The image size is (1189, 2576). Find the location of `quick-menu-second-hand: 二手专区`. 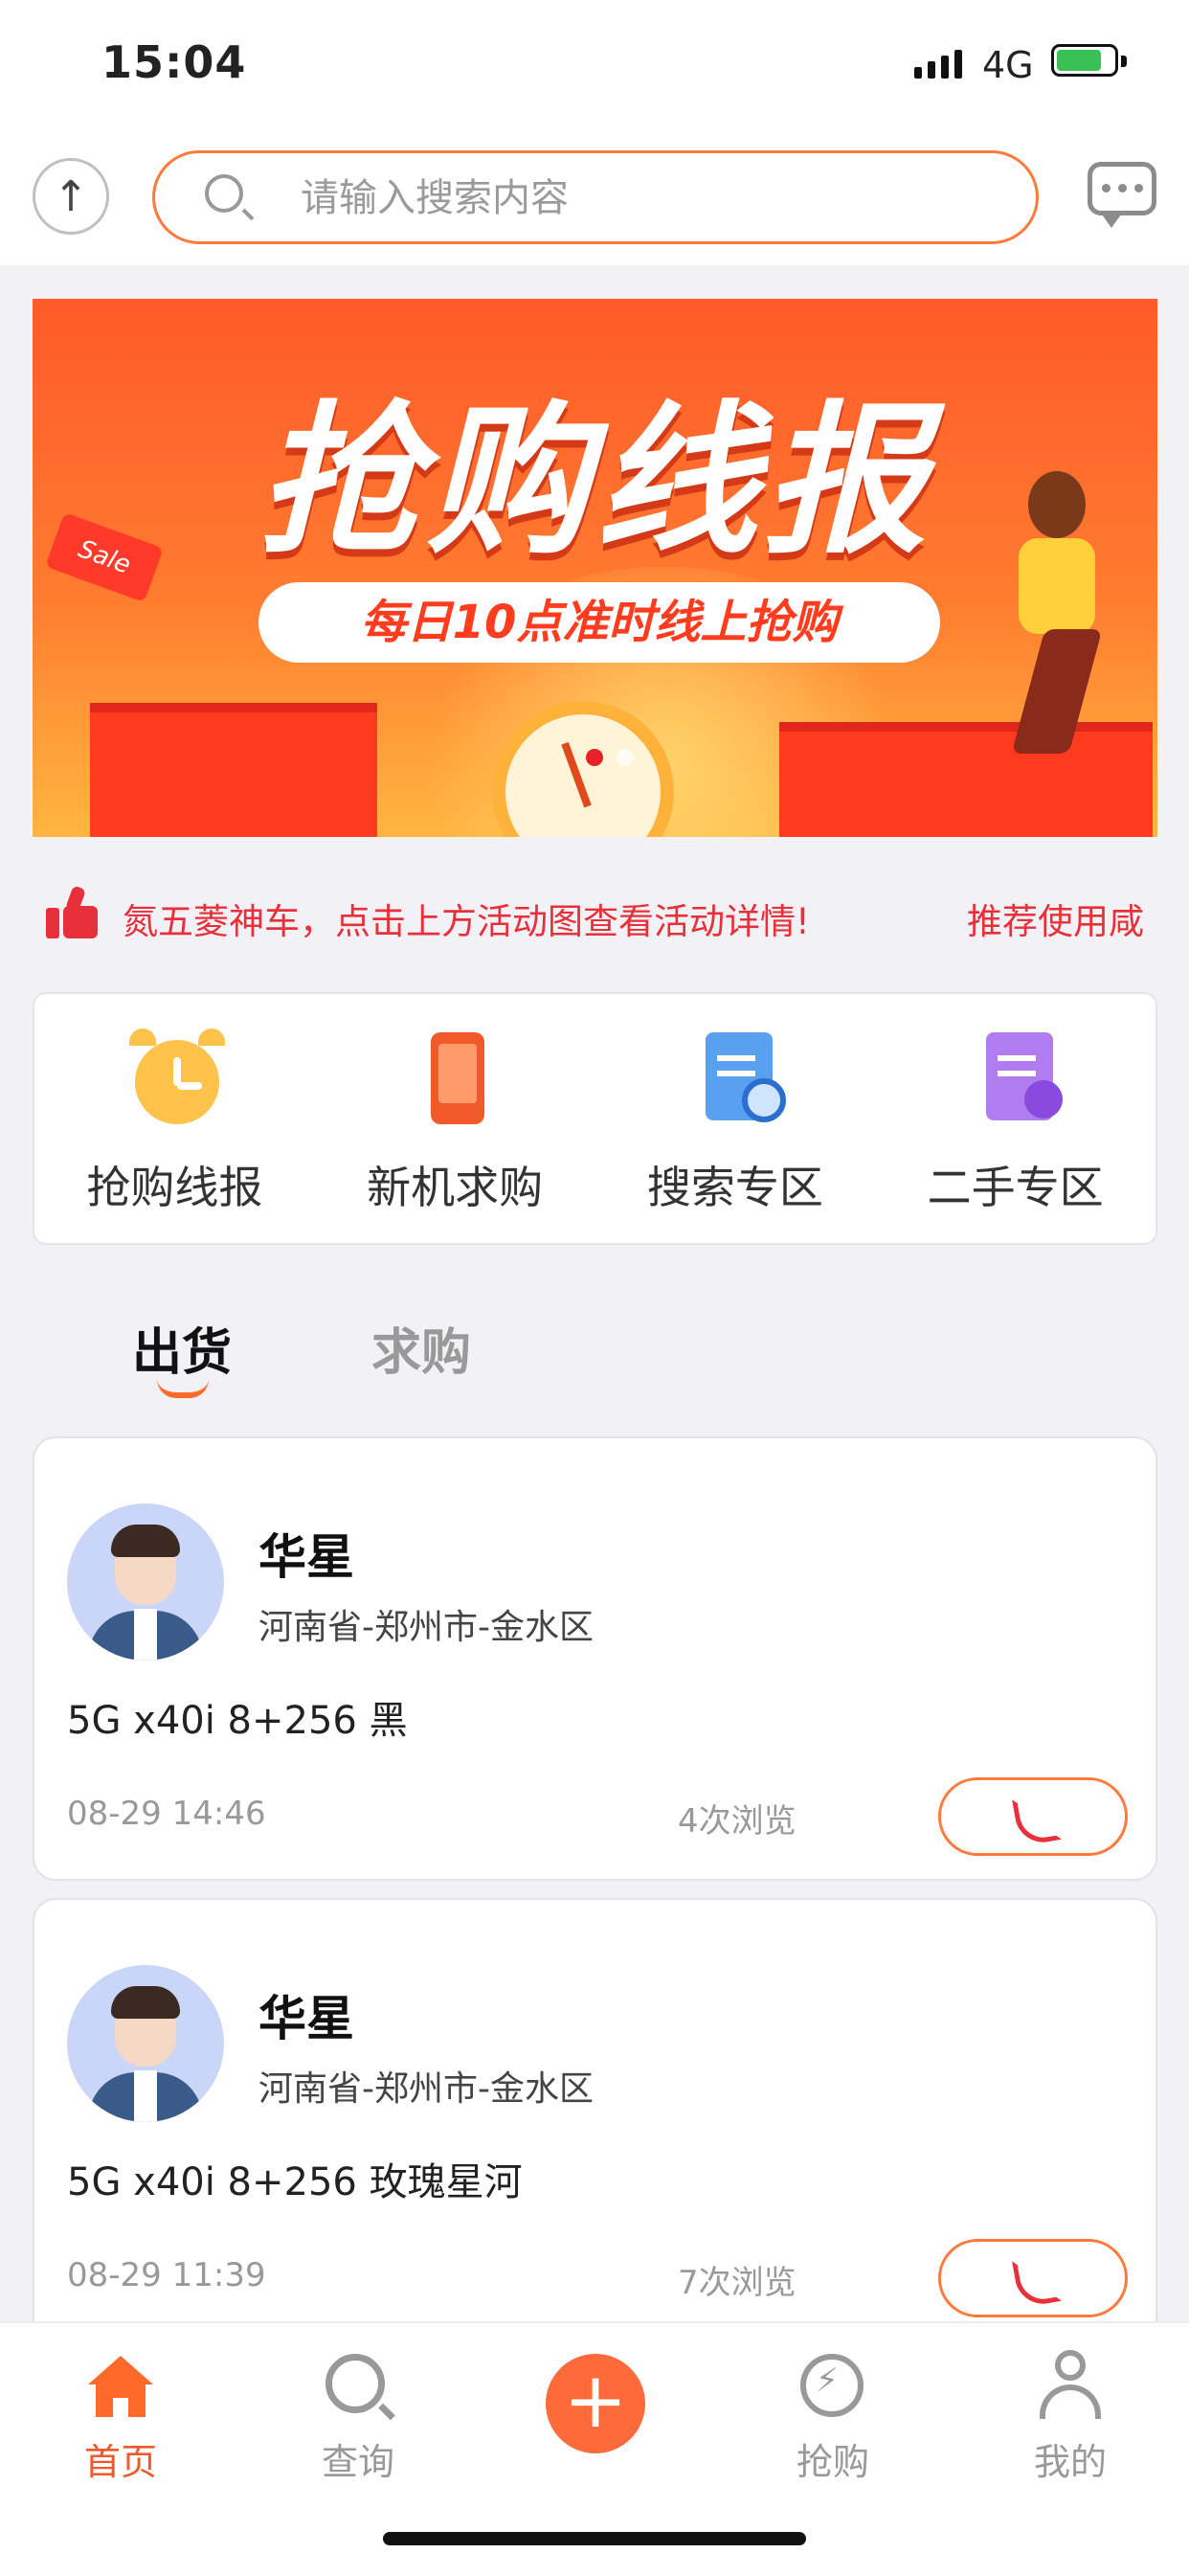

quick-menu-second-hand: 二手专区 is located at coordinates (1015, 1118).